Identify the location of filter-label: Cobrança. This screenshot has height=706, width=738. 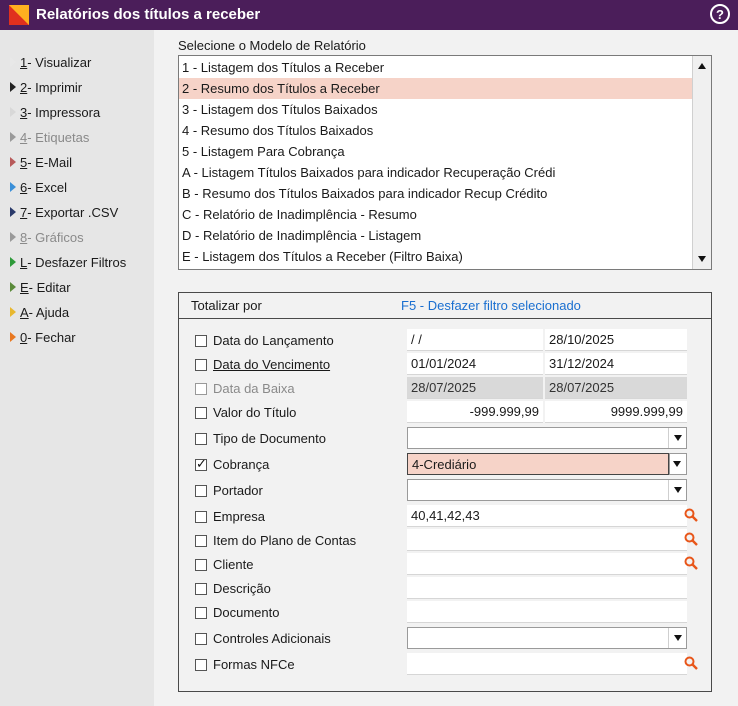
(241, 464).